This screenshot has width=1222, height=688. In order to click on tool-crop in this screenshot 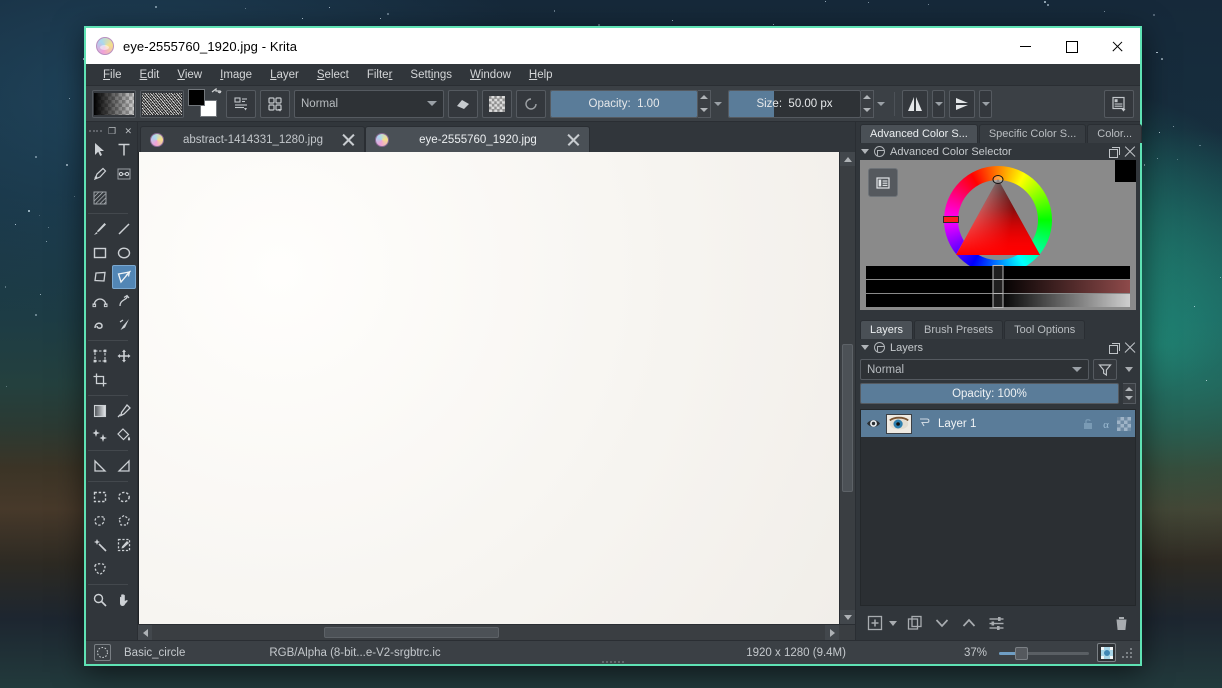, I will do `click(100, 380)`.